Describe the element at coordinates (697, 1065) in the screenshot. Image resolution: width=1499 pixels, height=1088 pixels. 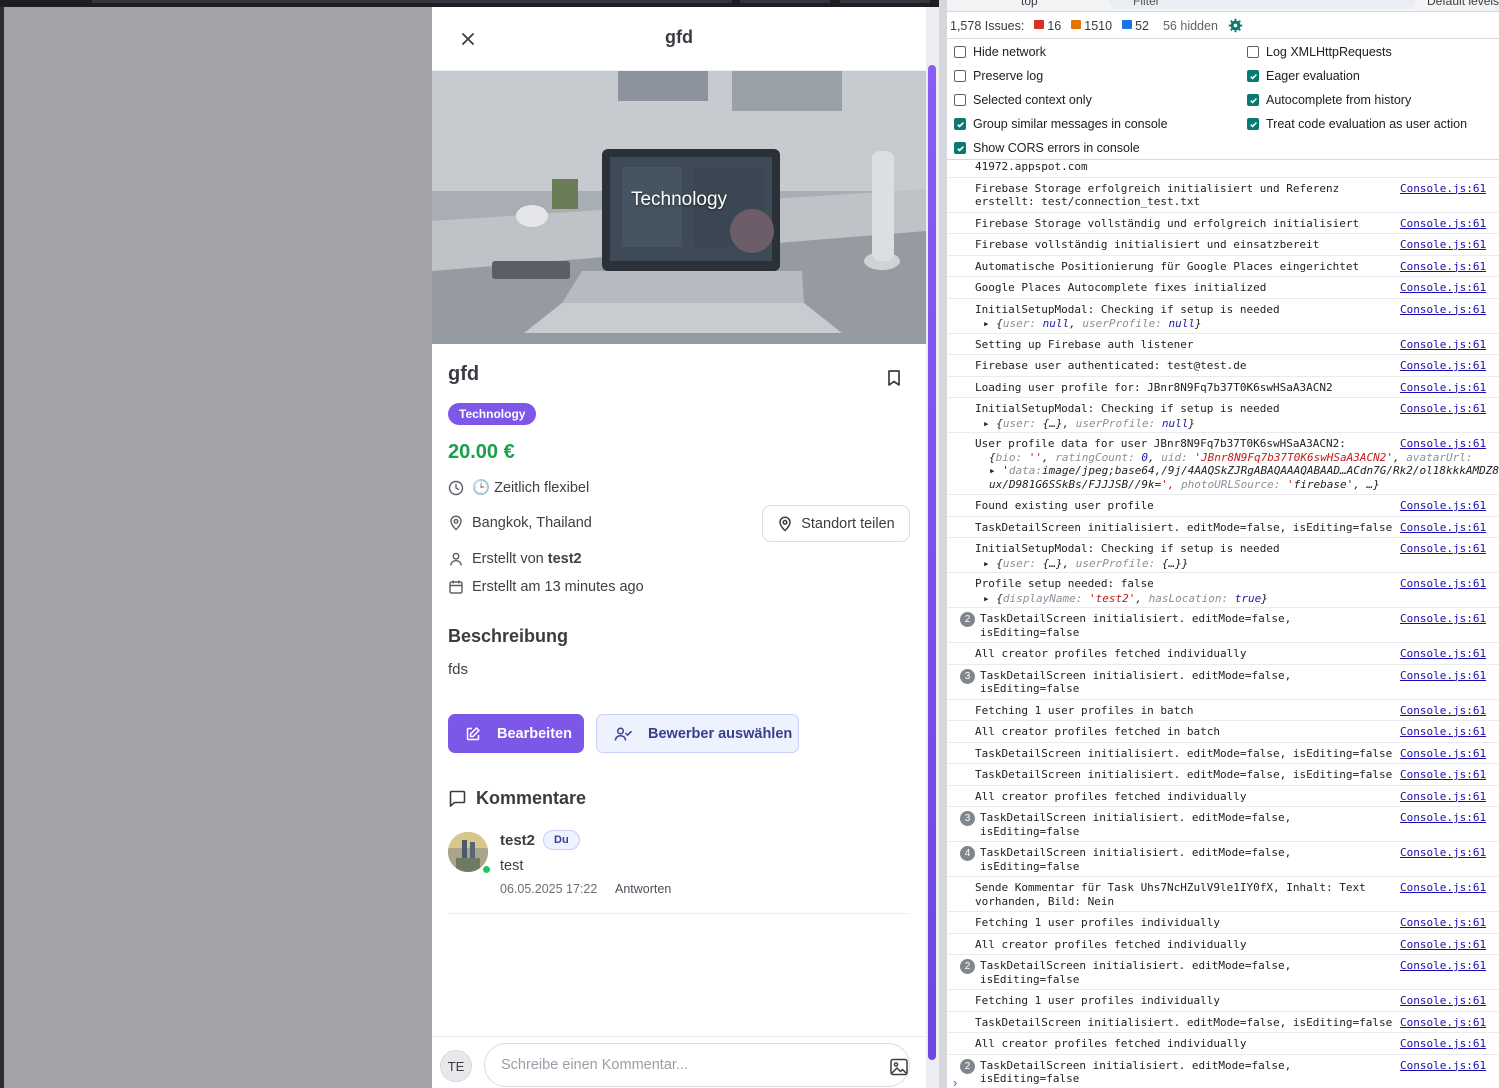
I see `comment-input` at that location.